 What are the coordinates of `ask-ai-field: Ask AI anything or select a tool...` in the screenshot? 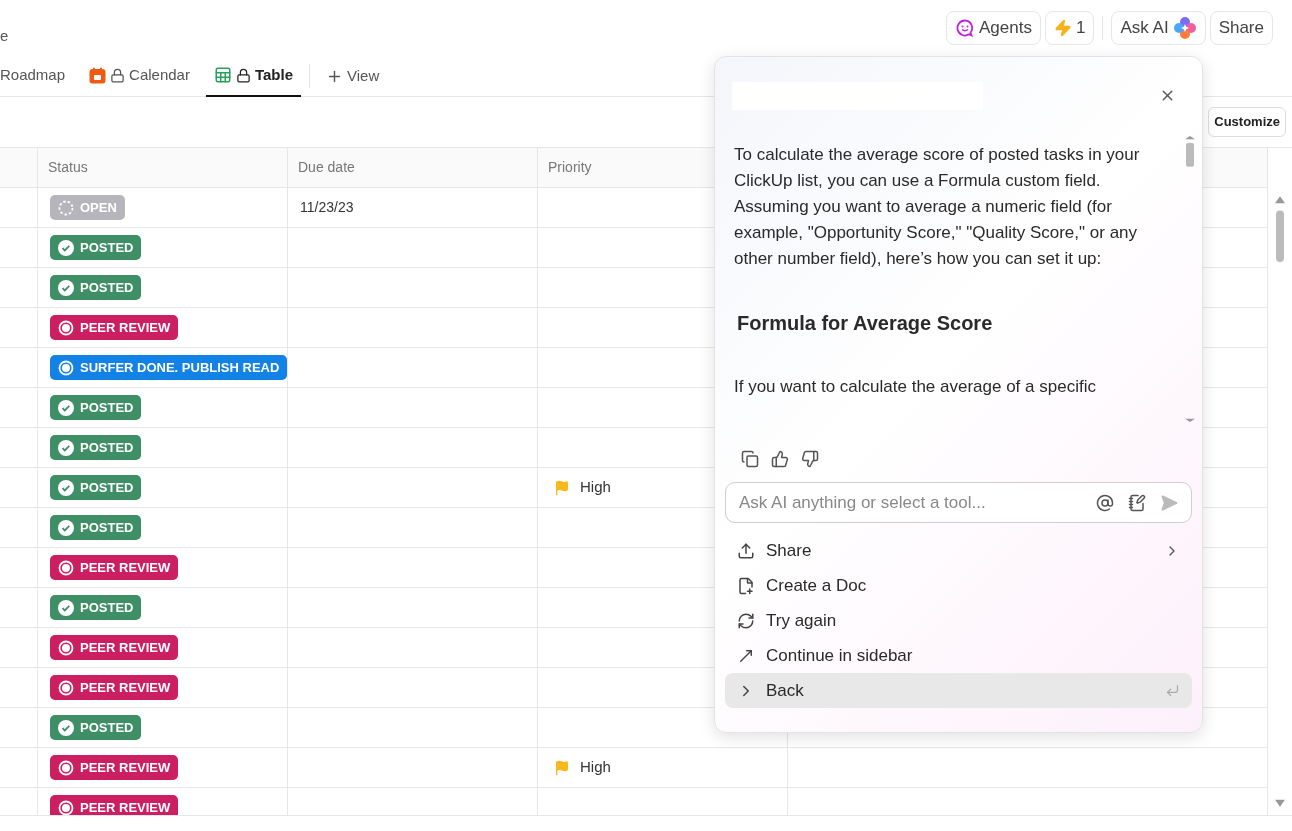 It's located at (958, 502).